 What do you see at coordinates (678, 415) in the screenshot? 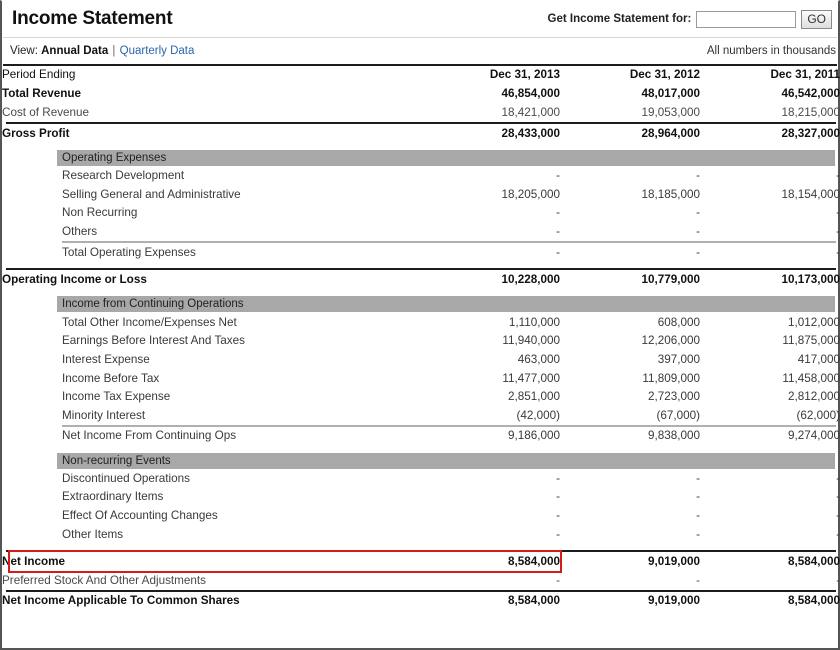
I see `row-value-1: (67,000)` at bounding box center [678, 415].